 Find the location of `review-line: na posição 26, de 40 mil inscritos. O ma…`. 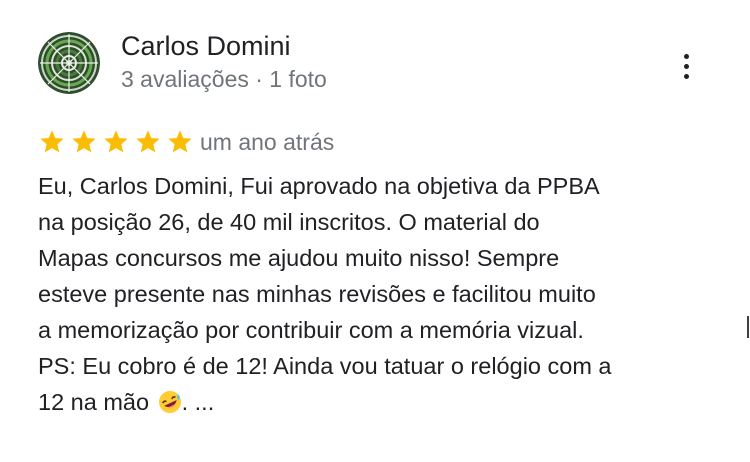

review-line: na posição 26, de 40 mil inscritos. O ma… is located at coordinates (289, 222).